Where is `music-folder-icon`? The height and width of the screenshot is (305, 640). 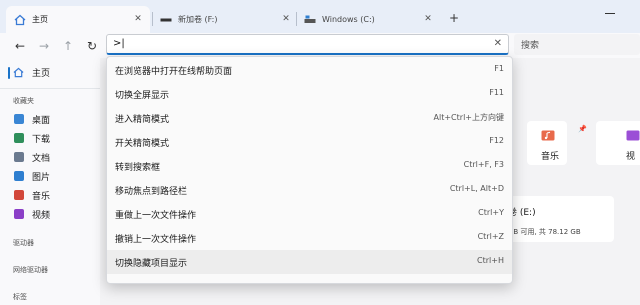 music-folder-icon is located at coordinates (548, 135).